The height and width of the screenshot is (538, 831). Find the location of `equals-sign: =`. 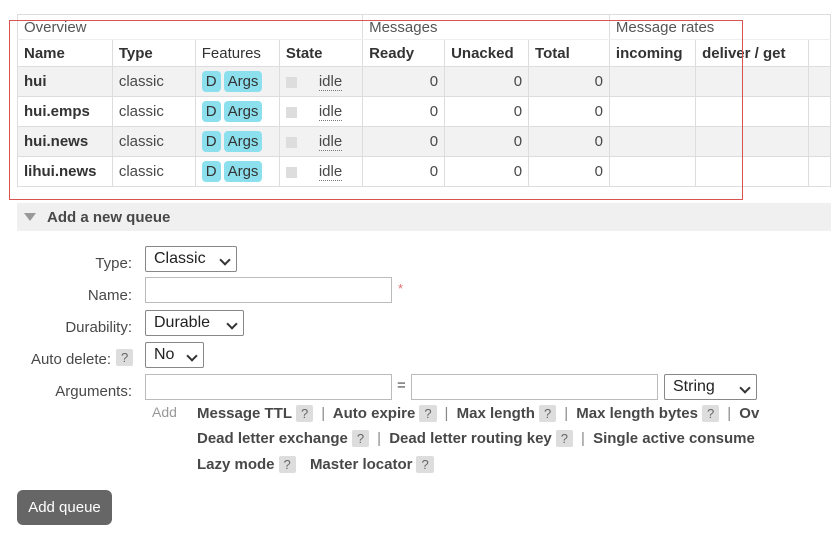

equals-sign: = is located at coordinates (401, 385).